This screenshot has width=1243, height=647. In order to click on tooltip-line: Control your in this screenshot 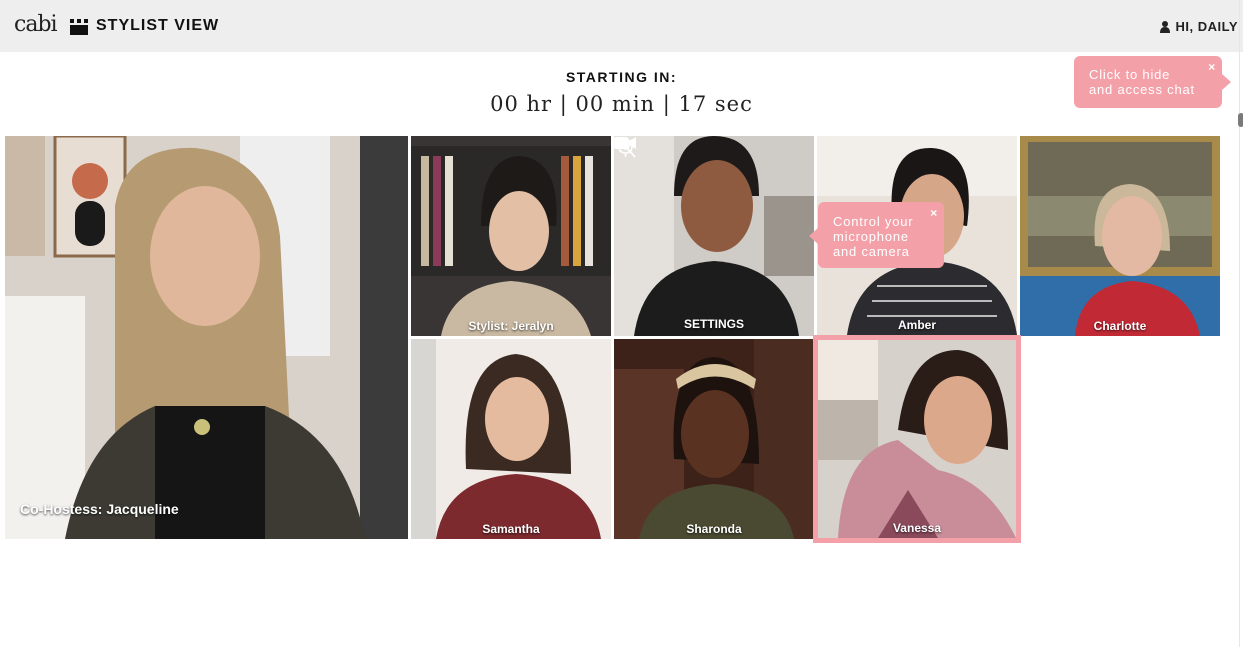, I will do `click(873, 221)`.